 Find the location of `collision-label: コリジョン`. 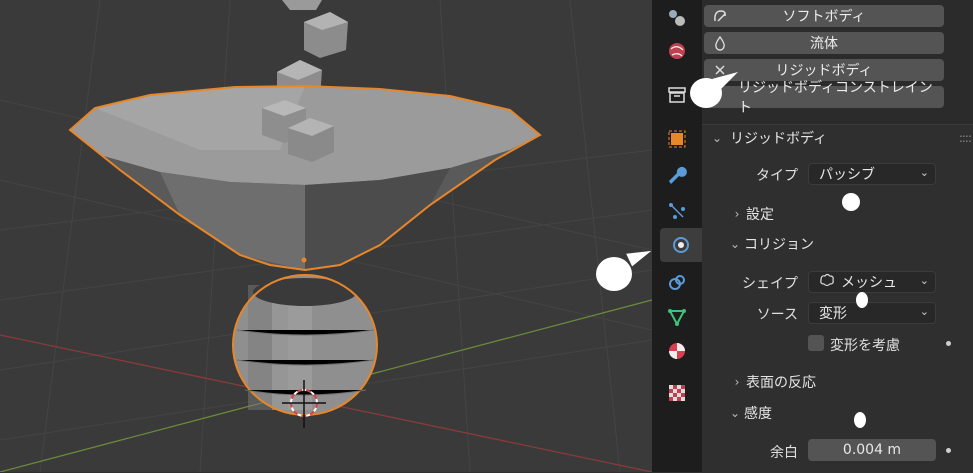

collision-label: コリジョン is located at coordinates (779, 245).